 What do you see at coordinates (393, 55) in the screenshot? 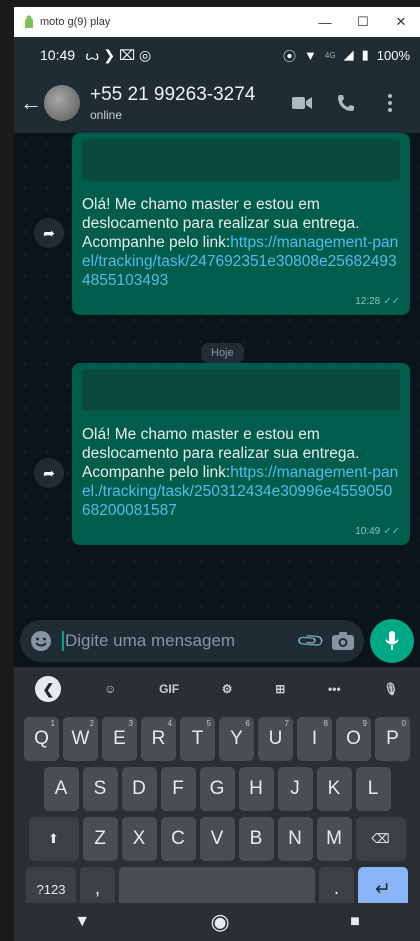
I see `battery-level: 100%` at bounding box center [393, 55].